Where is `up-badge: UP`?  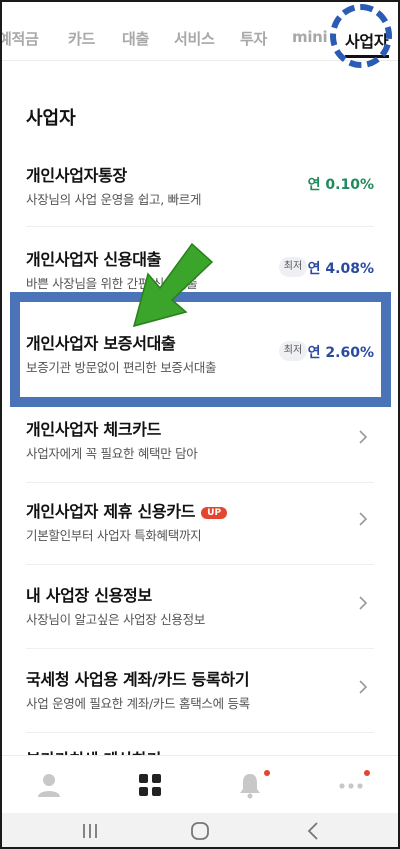 up-badge: UP is located at coordinates (214, 513).